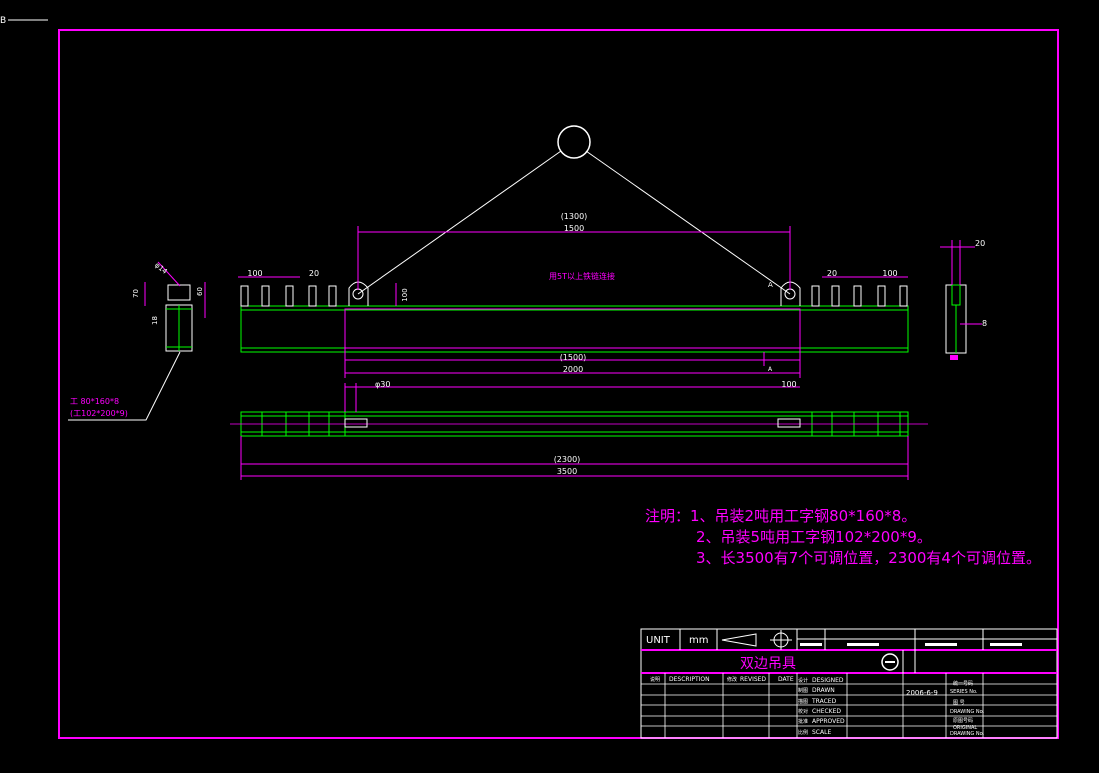 The width and height of the screenshot is (1099, 773). Describe the element at coordinates (574, 142) in the screenshot. I see `shackle-ring` at that location.